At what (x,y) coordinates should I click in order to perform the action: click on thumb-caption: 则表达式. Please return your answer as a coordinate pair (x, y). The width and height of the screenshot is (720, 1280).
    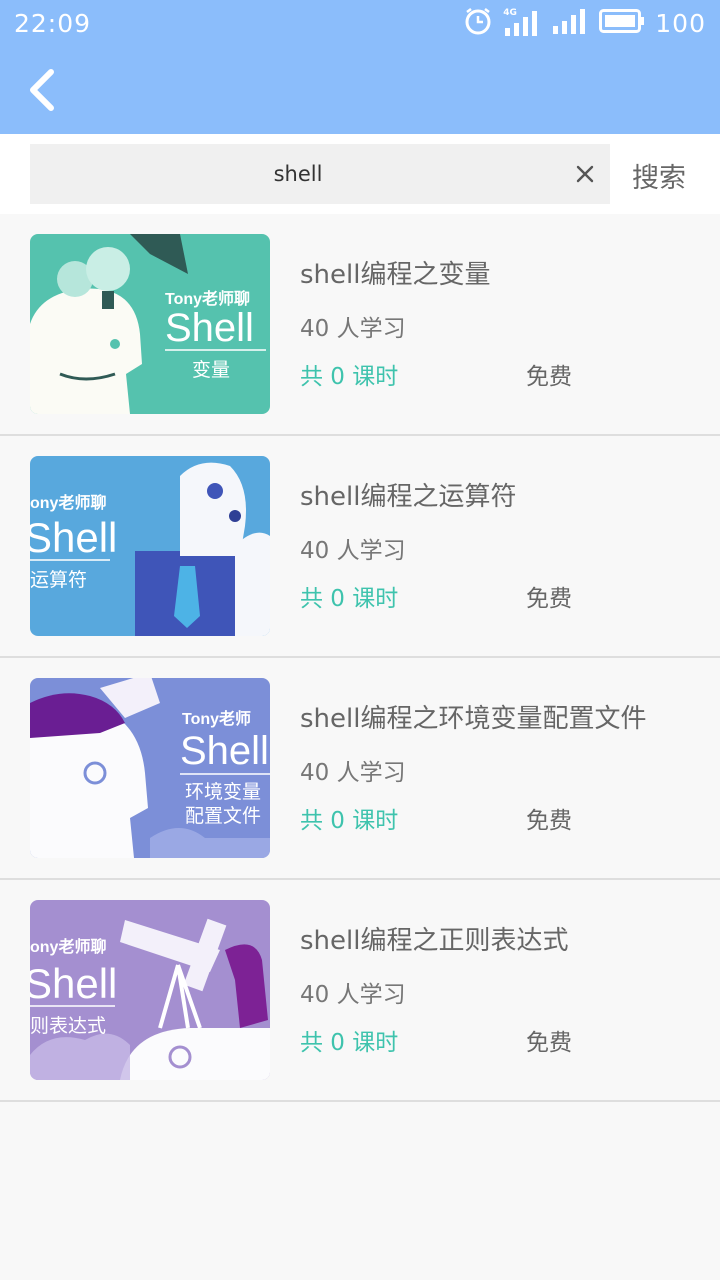
    Looking at the image, I should click on (68, 1026).